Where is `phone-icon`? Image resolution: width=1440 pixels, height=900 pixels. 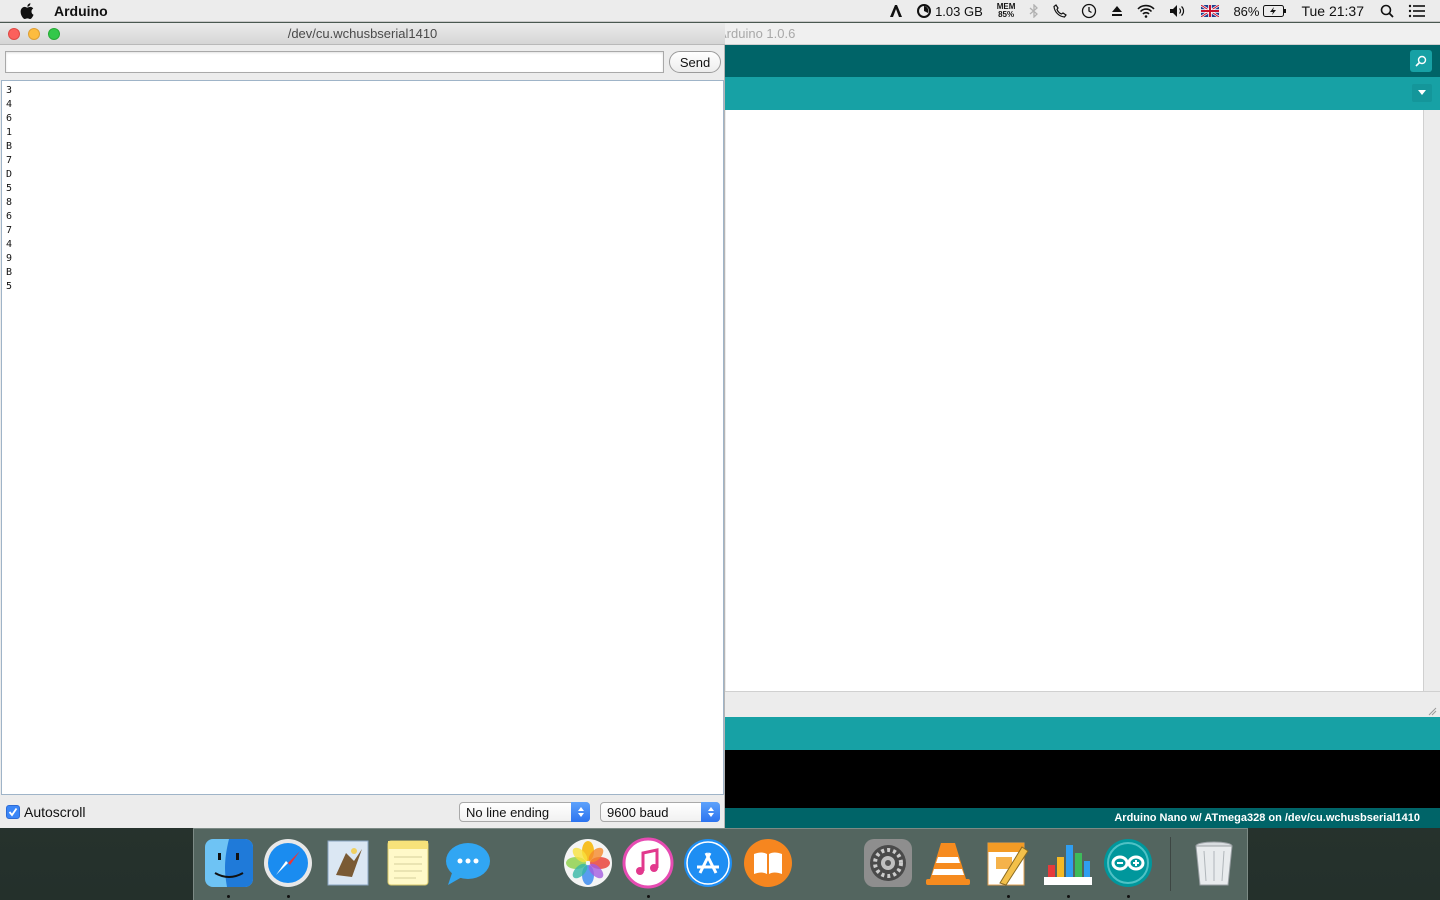 phone-icon is located at coordinates (1060, 11).